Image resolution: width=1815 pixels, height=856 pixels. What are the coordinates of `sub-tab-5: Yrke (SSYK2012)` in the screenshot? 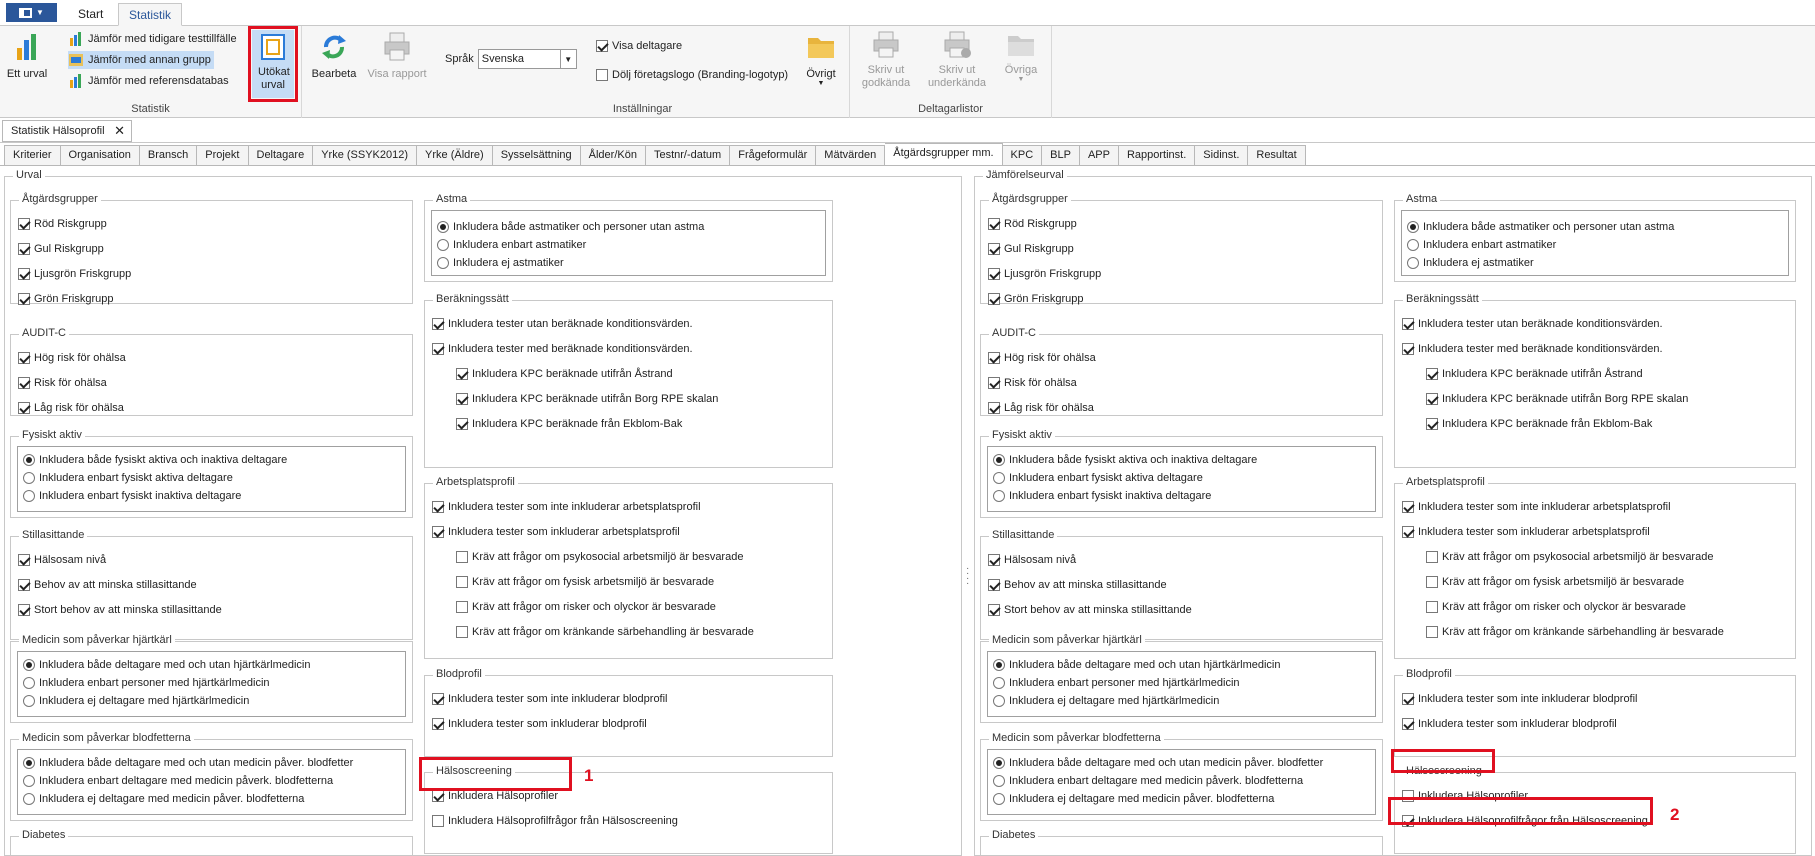 It's located at (365, 155).